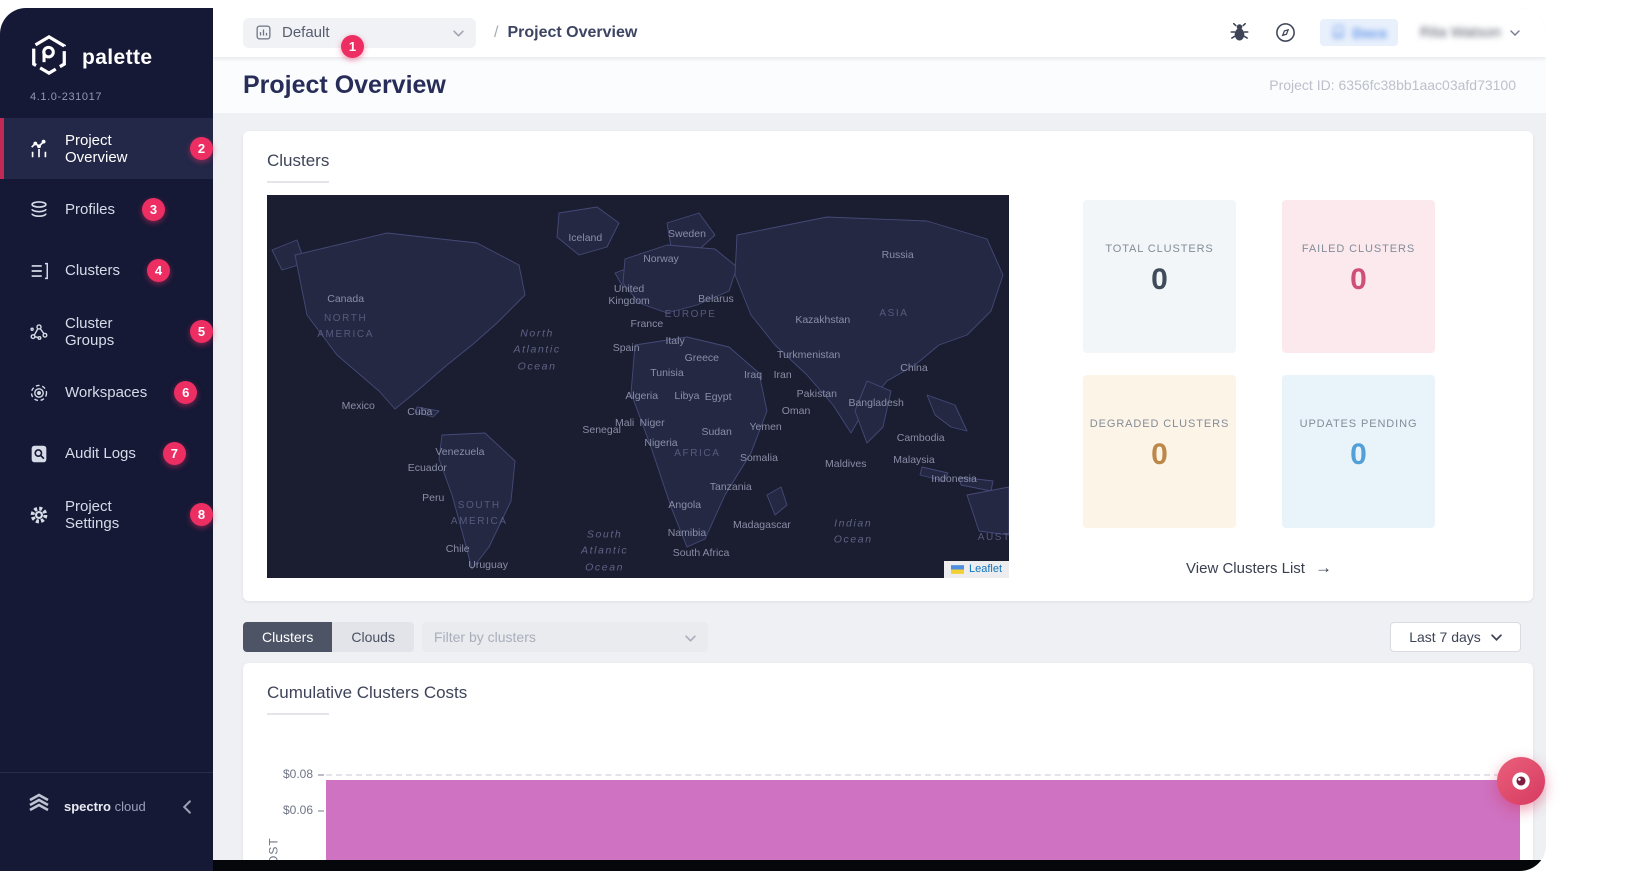 This screenshot has height=871, width=1638. What do you see at coordinates (39, 331) in the screenshot?
I see `network-icon` at bounding box center [39, 331].